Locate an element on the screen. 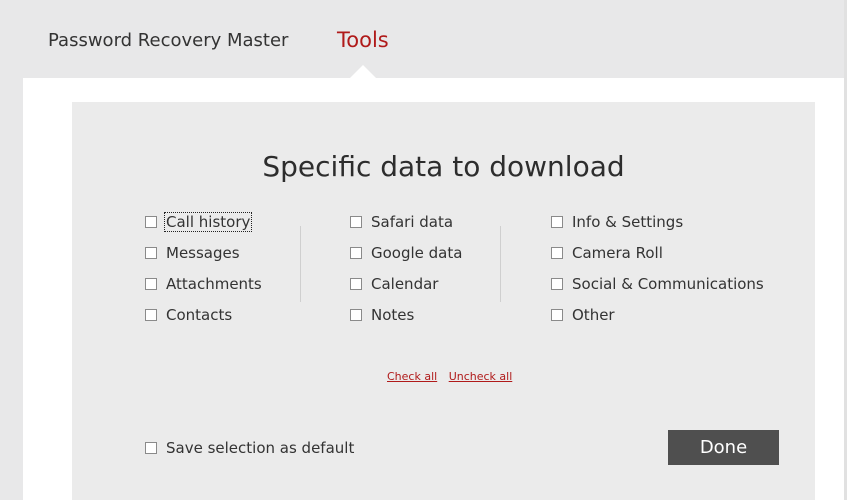 This screenshot has height=500, width=847. option-label: Save selection as default is located at coordinates (260, 447).